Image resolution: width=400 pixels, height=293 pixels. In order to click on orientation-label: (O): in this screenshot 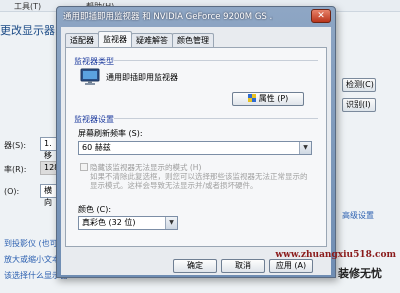, I will do `click(12, 191)`.